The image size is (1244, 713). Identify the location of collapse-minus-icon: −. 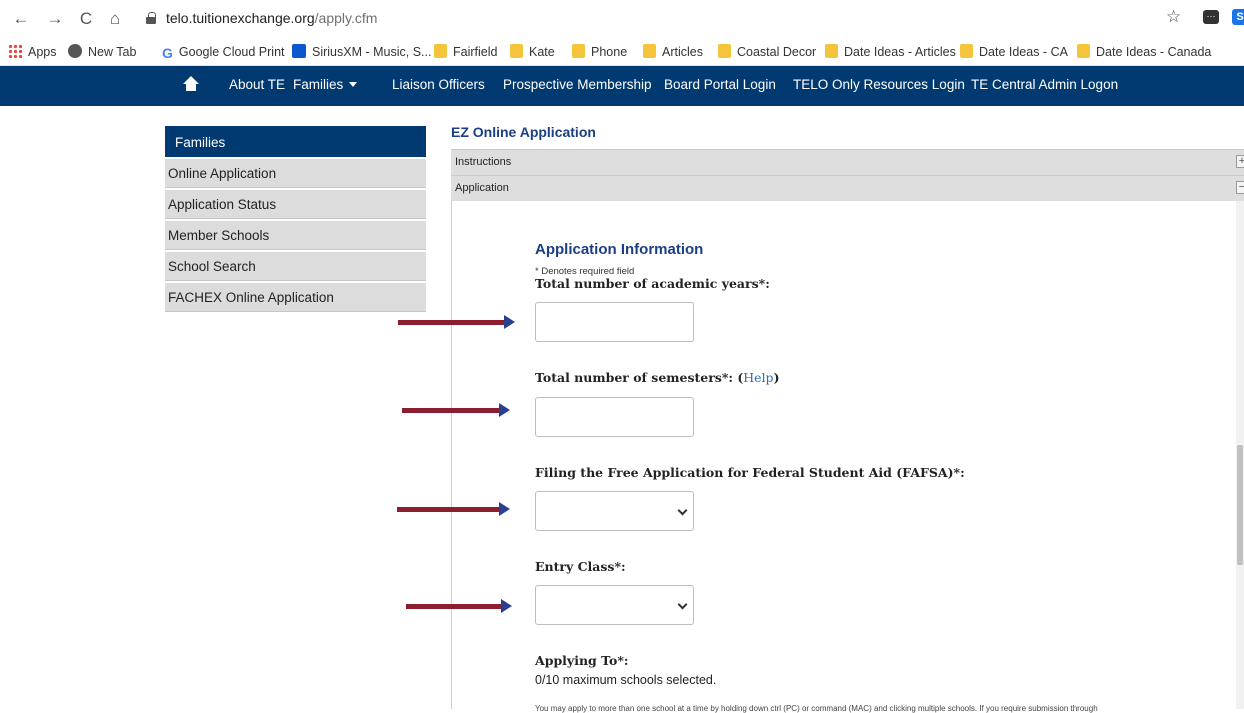
(1240, 187).